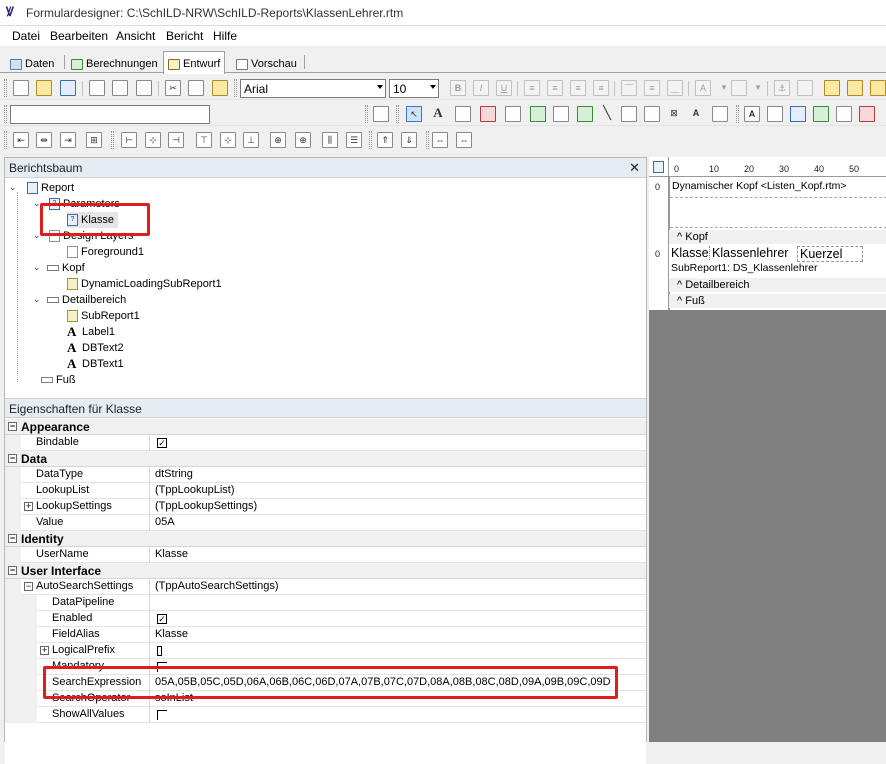 The width and height of the screenshot is (886, 764). I want to click on italic-icon: I, so click(481, 88).